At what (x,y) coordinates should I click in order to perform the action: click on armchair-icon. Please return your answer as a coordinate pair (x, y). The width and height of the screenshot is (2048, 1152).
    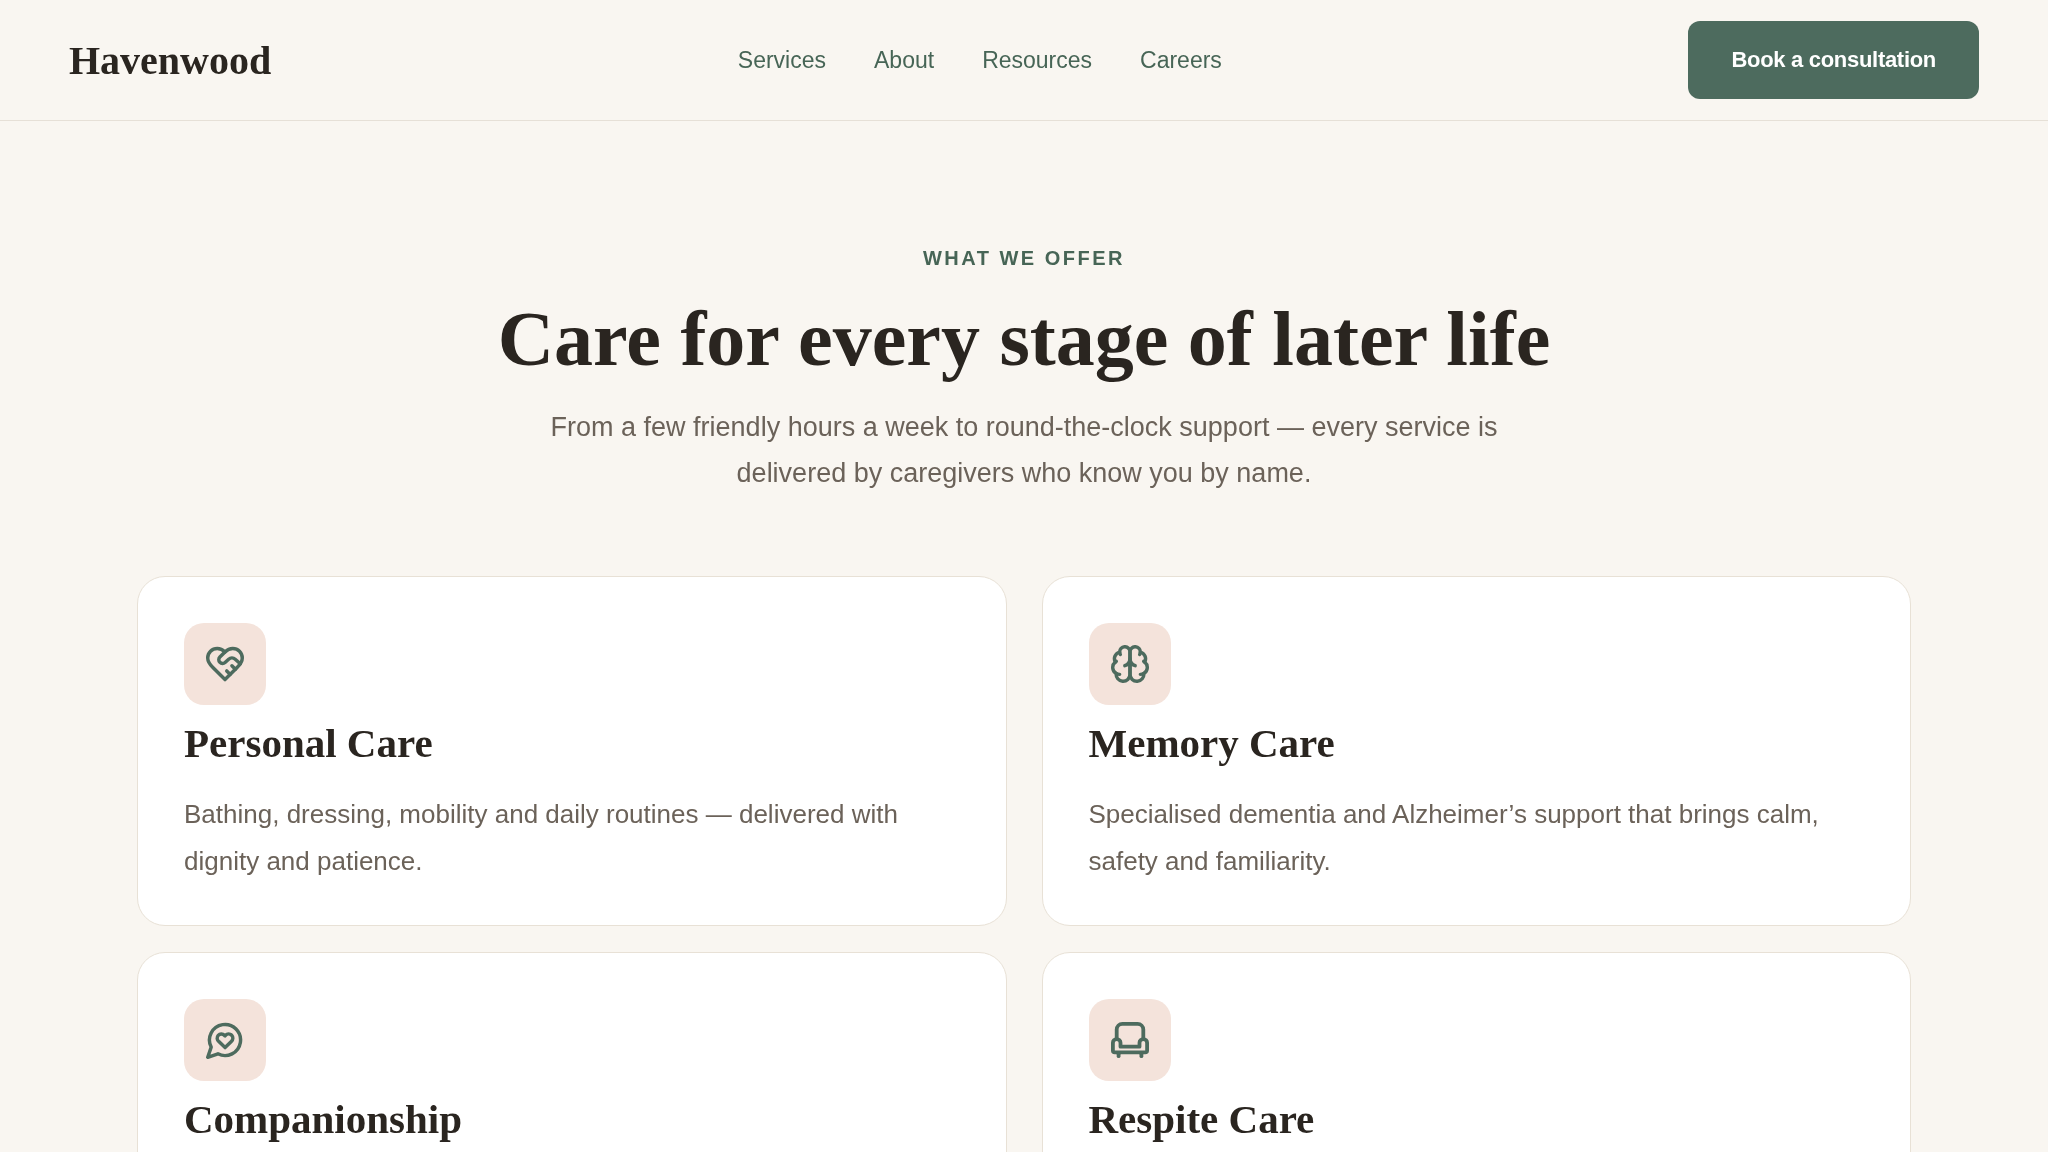
    Looking at the image, I should click on (1129, 1040).